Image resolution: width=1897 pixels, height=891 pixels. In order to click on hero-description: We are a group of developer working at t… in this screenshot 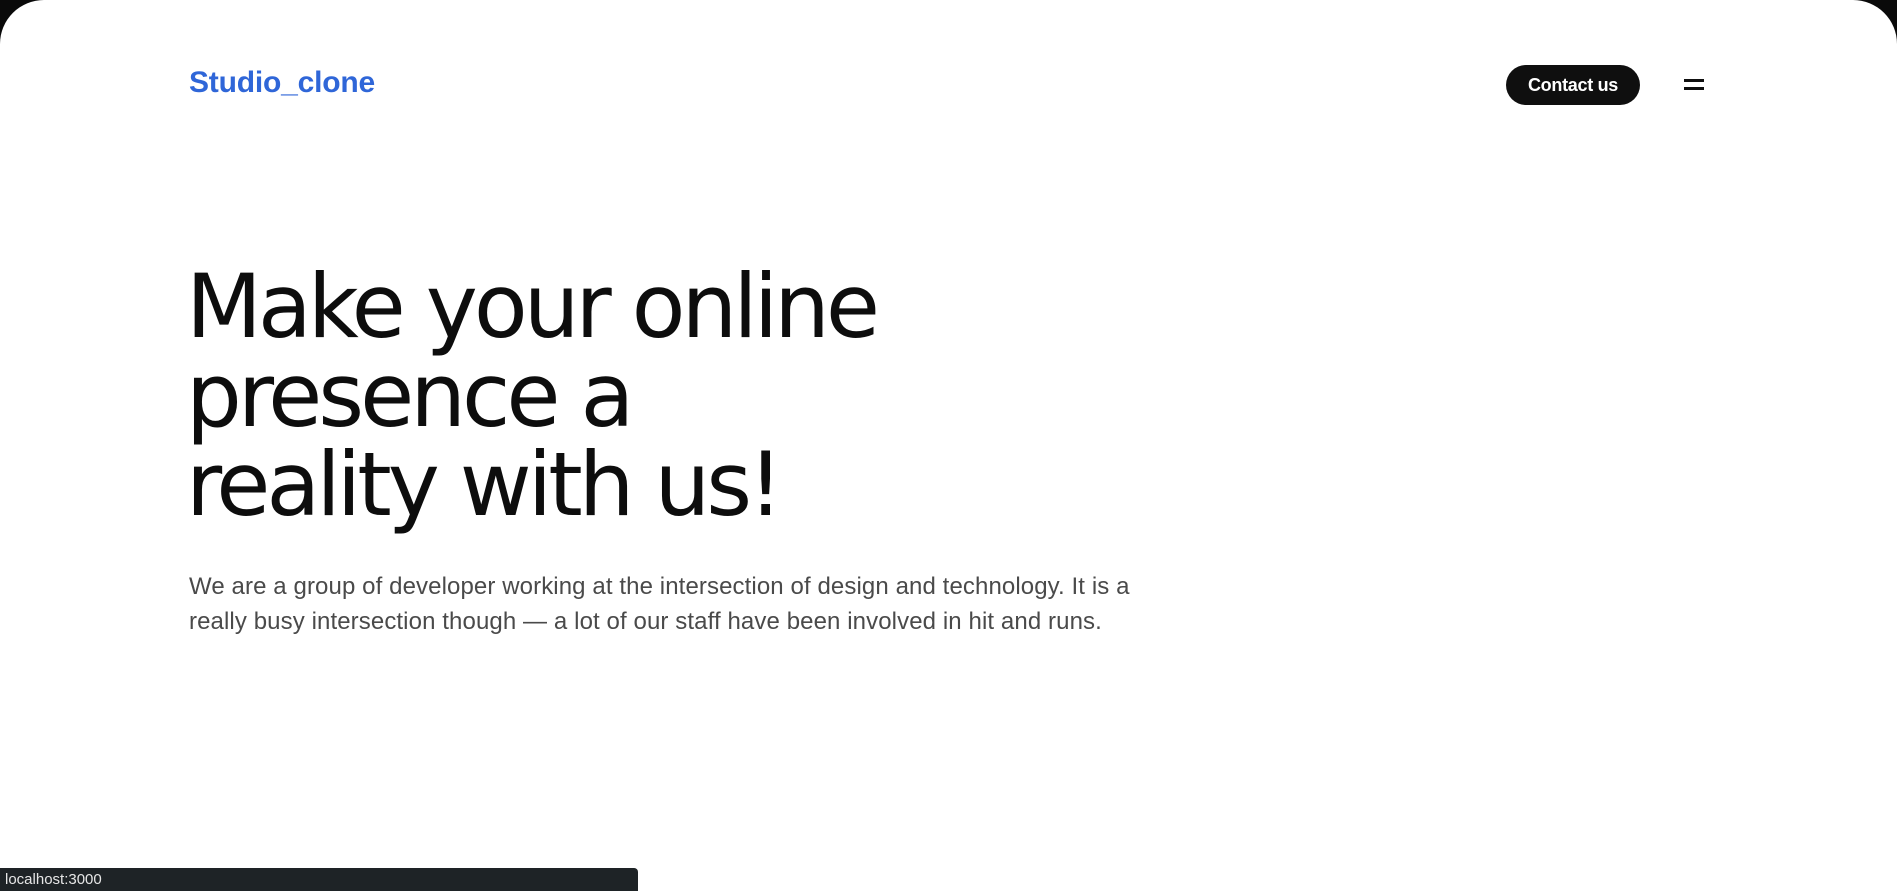, I will do `click(659, 604)`.